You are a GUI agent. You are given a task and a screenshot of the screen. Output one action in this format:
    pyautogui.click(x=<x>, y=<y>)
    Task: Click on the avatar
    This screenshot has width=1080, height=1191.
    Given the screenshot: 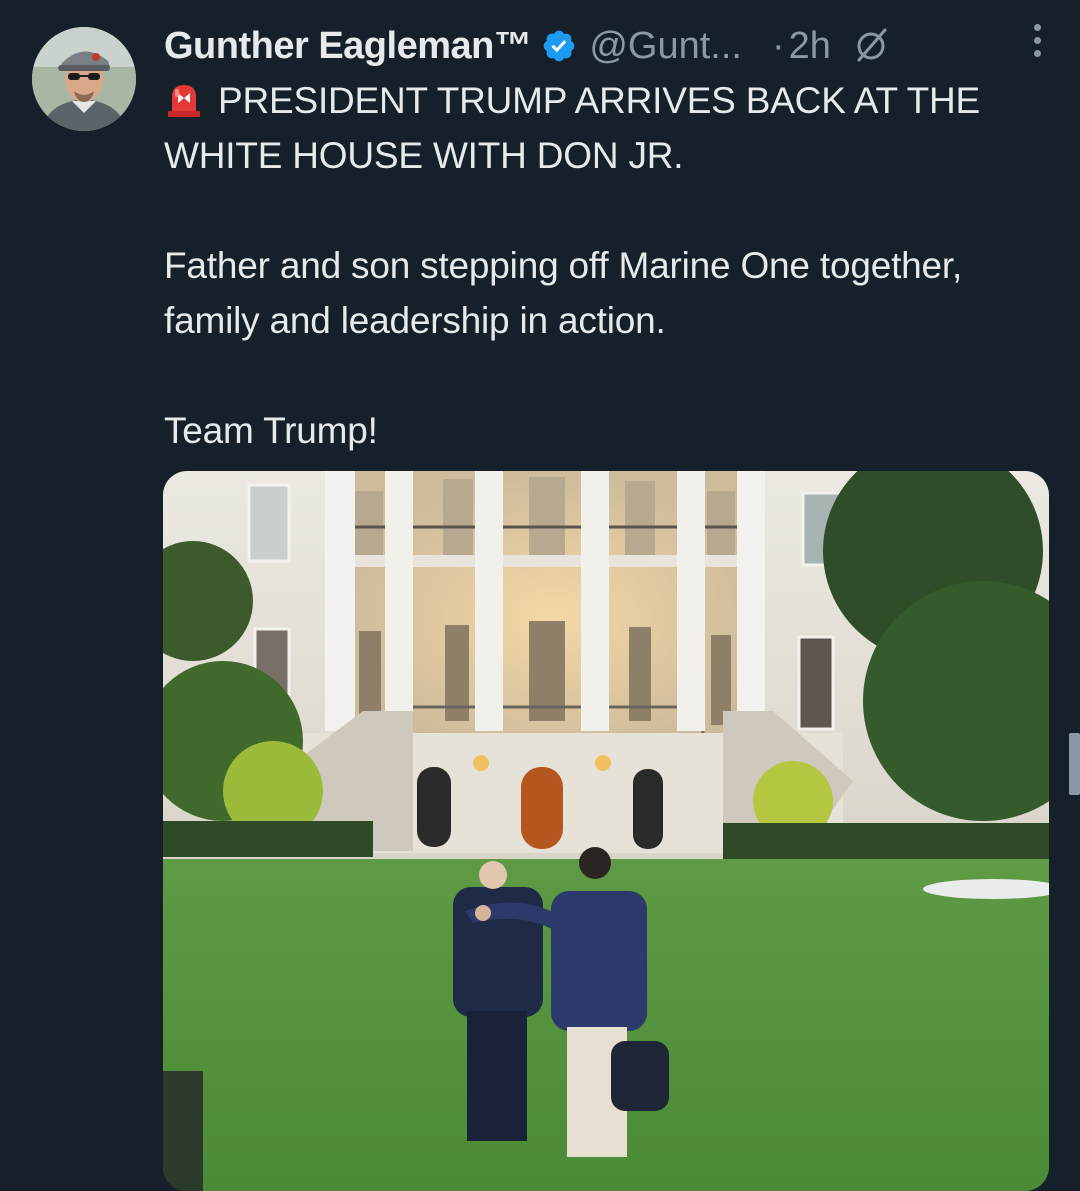 What is the action you would take?
    pyautogui.click(x=84, y=79)
    